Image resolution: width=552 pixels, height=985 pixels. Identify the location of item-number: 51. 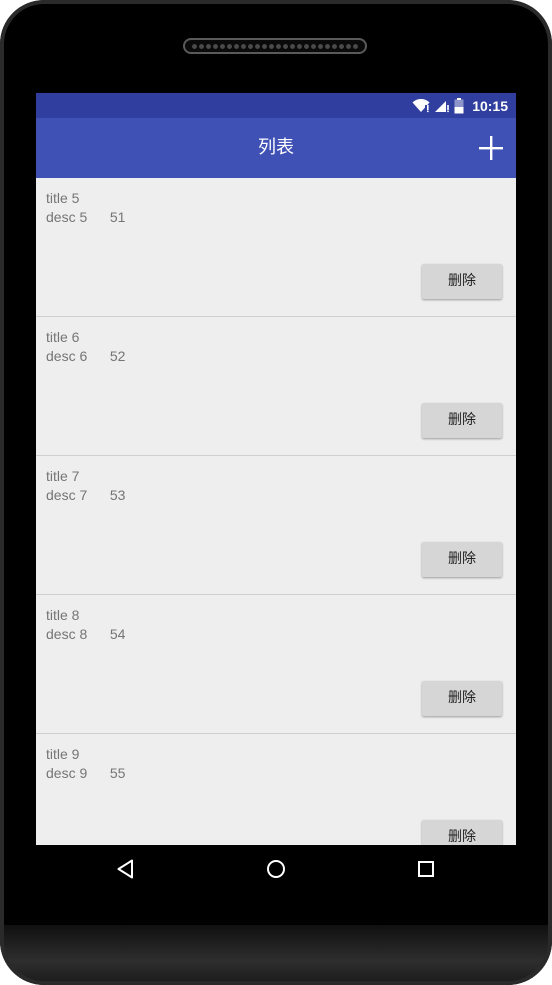
(117, 217).